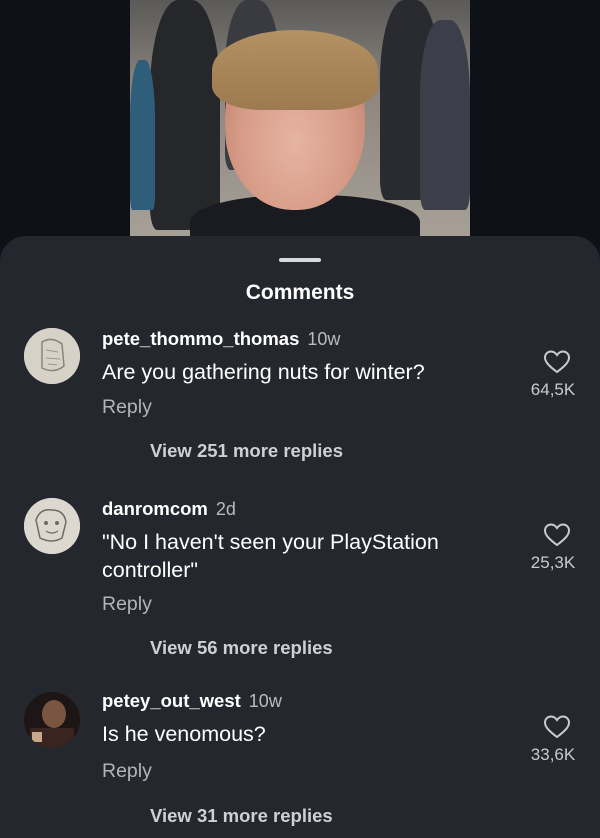 The width and height of the screenshot is (600, 838). Describe the element at coordinates (200, 338) in the screenshot. I see `username-text: pete_thommo_thomas` at that location.